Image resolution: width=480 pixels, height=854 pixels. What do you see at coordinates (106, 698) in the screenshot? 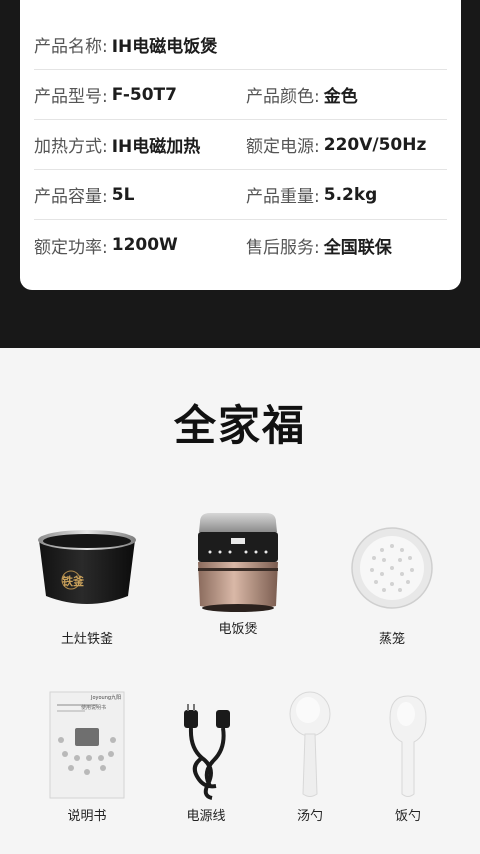
I see `manual-brand: Joyoung九阳` at bounding box center [106, 698].